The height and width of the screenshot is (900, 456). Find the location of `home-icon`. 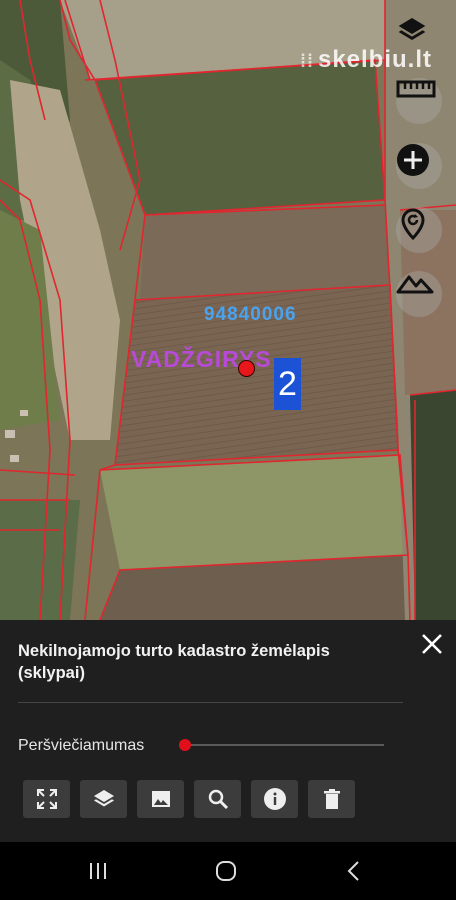

home-icon is located at coordinates (226, 871).